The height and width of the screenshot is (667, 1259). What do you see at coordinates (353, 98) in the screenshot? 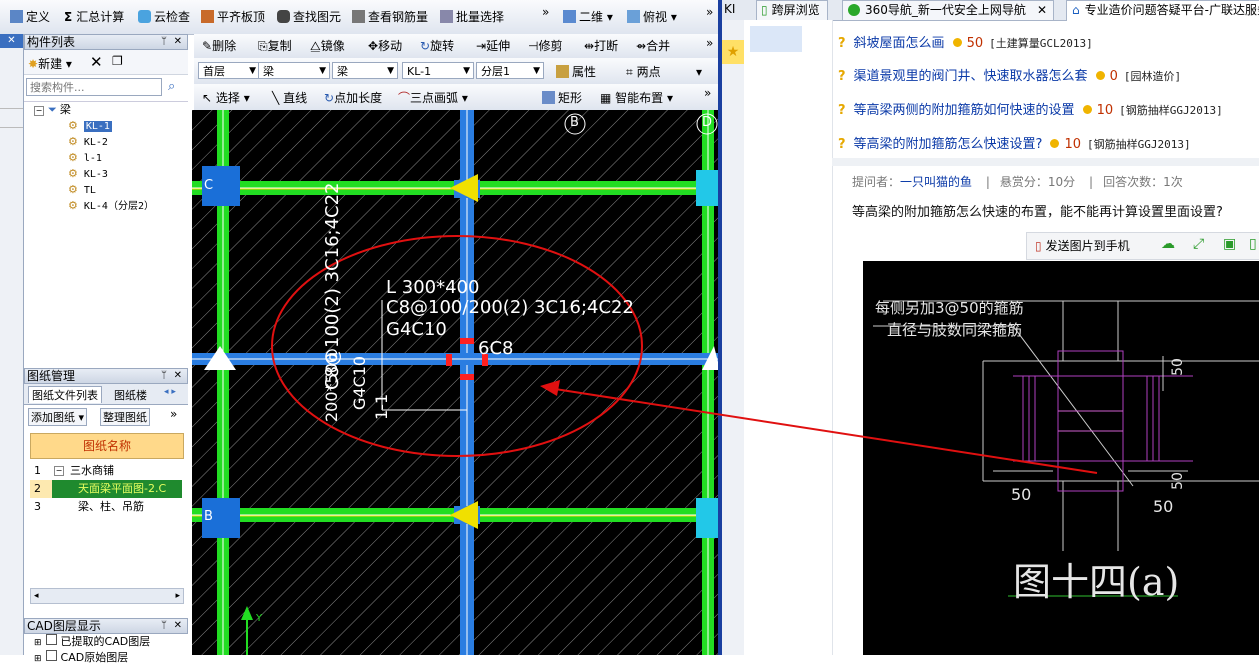
I see `point-length-button: ↻点加长度` at bounding box center [353, 98].